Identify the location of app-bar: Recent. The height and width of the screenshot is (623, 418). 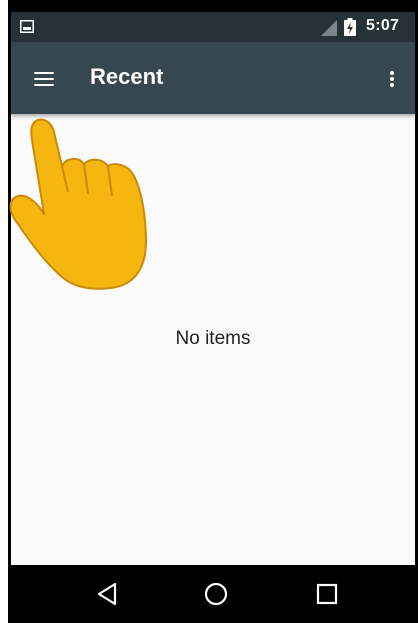
(213, 78).